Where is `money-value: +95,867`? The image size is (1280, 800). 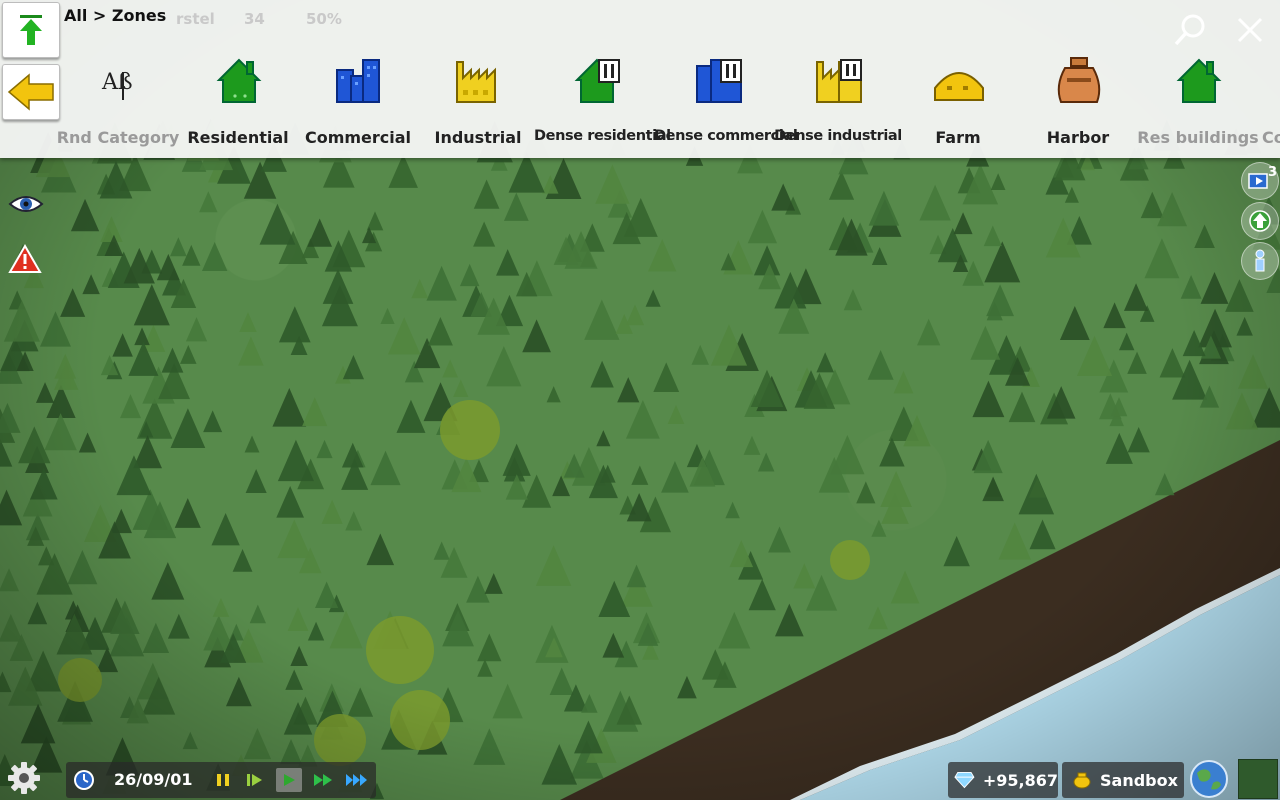 money-value: +95,867 is located at coordinates (1020, 780).